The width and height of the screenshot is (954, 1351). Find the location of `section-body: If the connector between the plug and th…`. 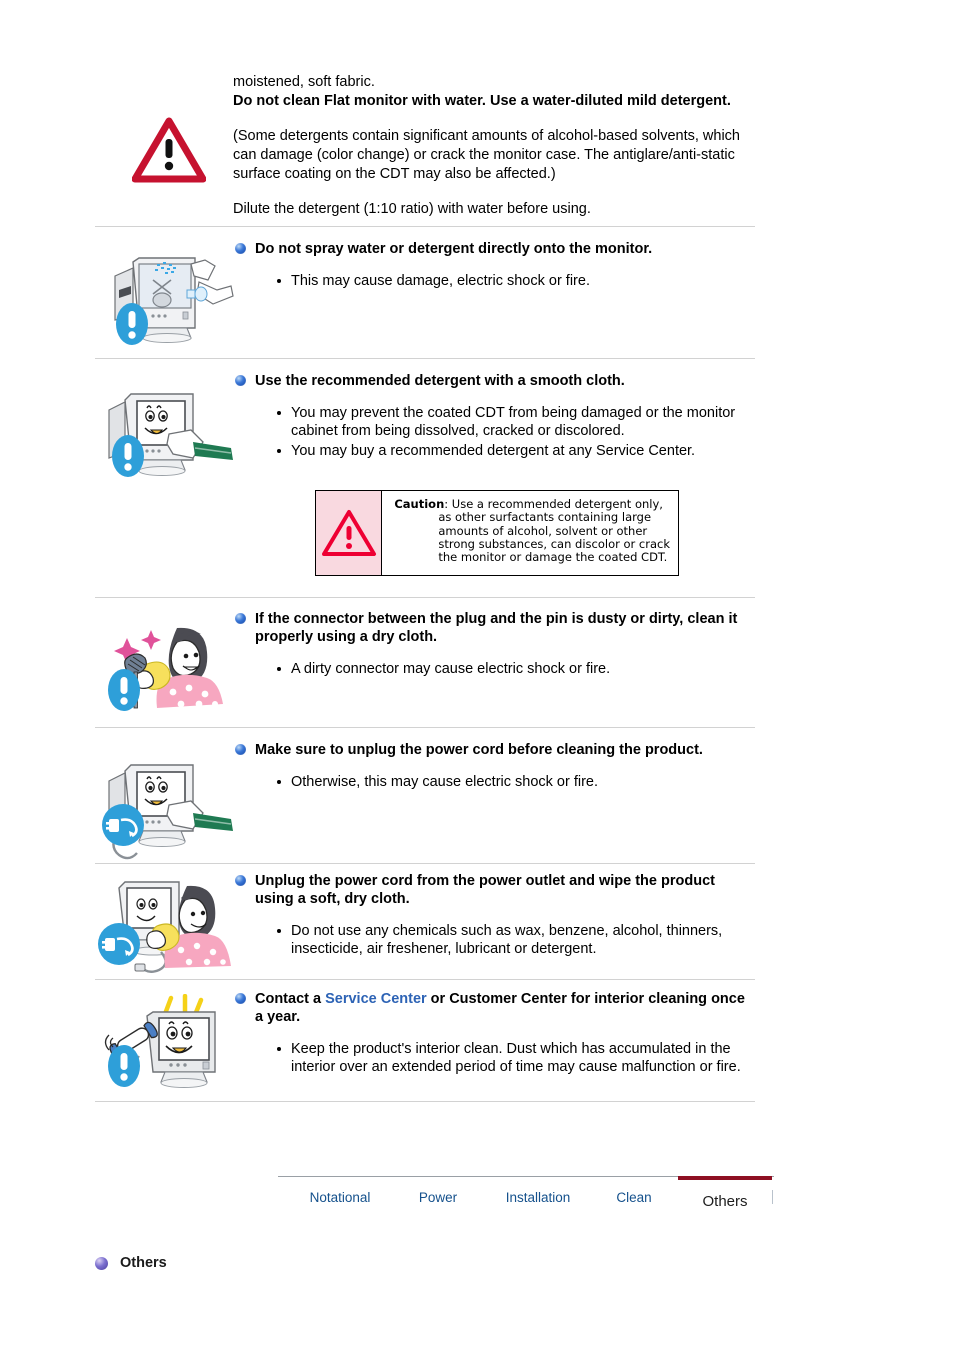

section-body: If the connector between the plug and th… is located at coordinates (495, 645).